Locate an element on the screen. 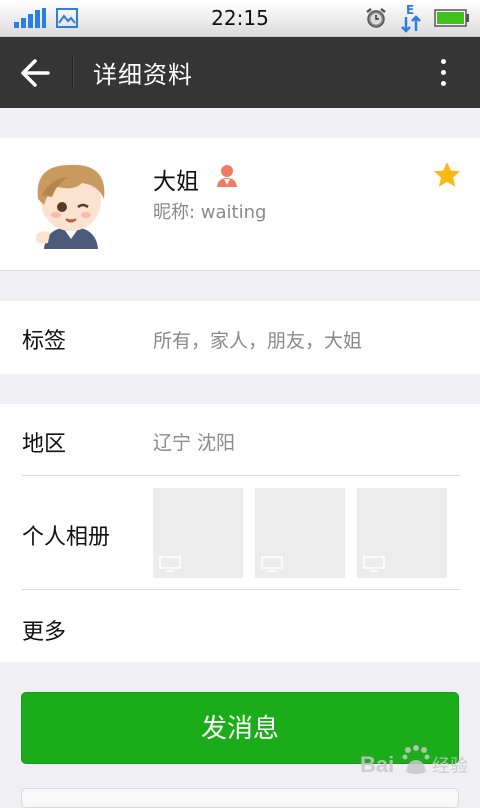  region-value: 辽宁 沈阳 is located at coordinates (194, 443).